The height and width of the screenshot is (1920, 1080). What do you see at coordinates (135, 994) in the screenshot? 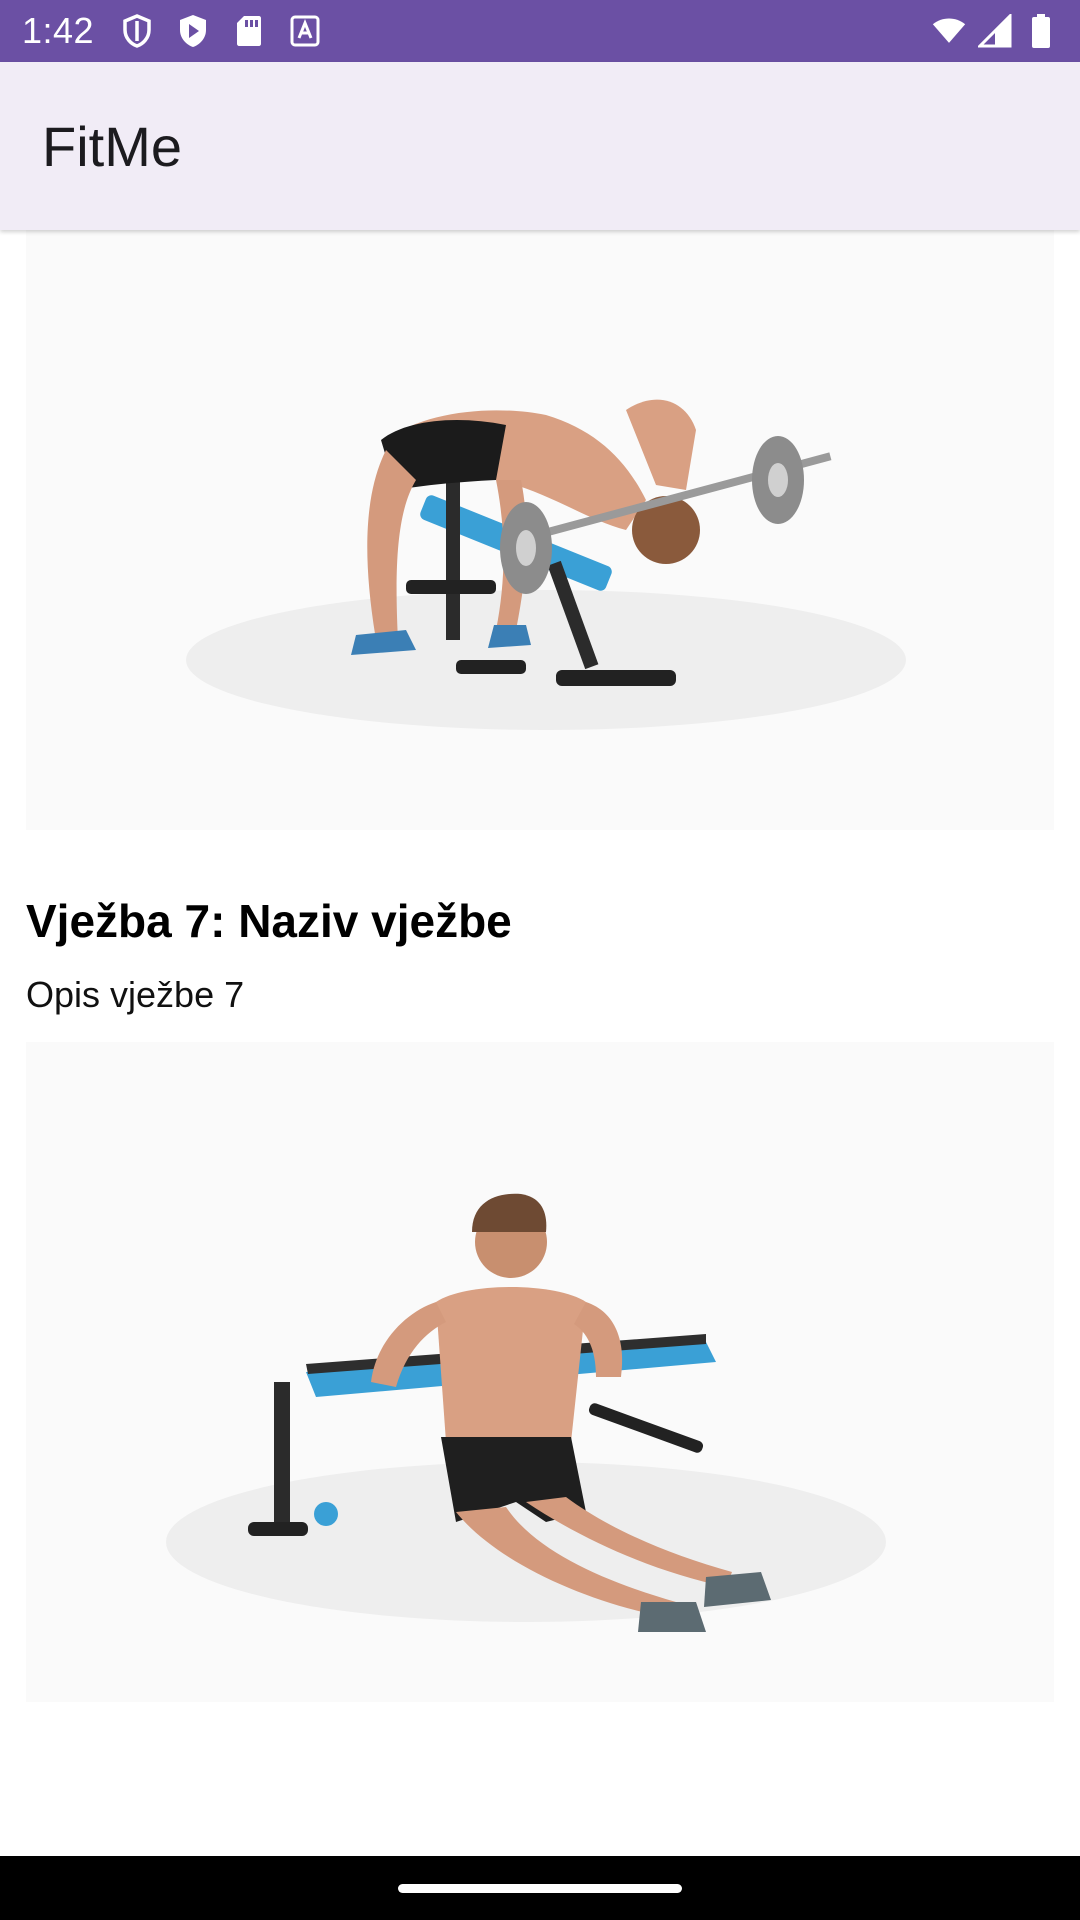
I see `exercise-description: Opis vježbe 7` at bounding box center [135, 994].